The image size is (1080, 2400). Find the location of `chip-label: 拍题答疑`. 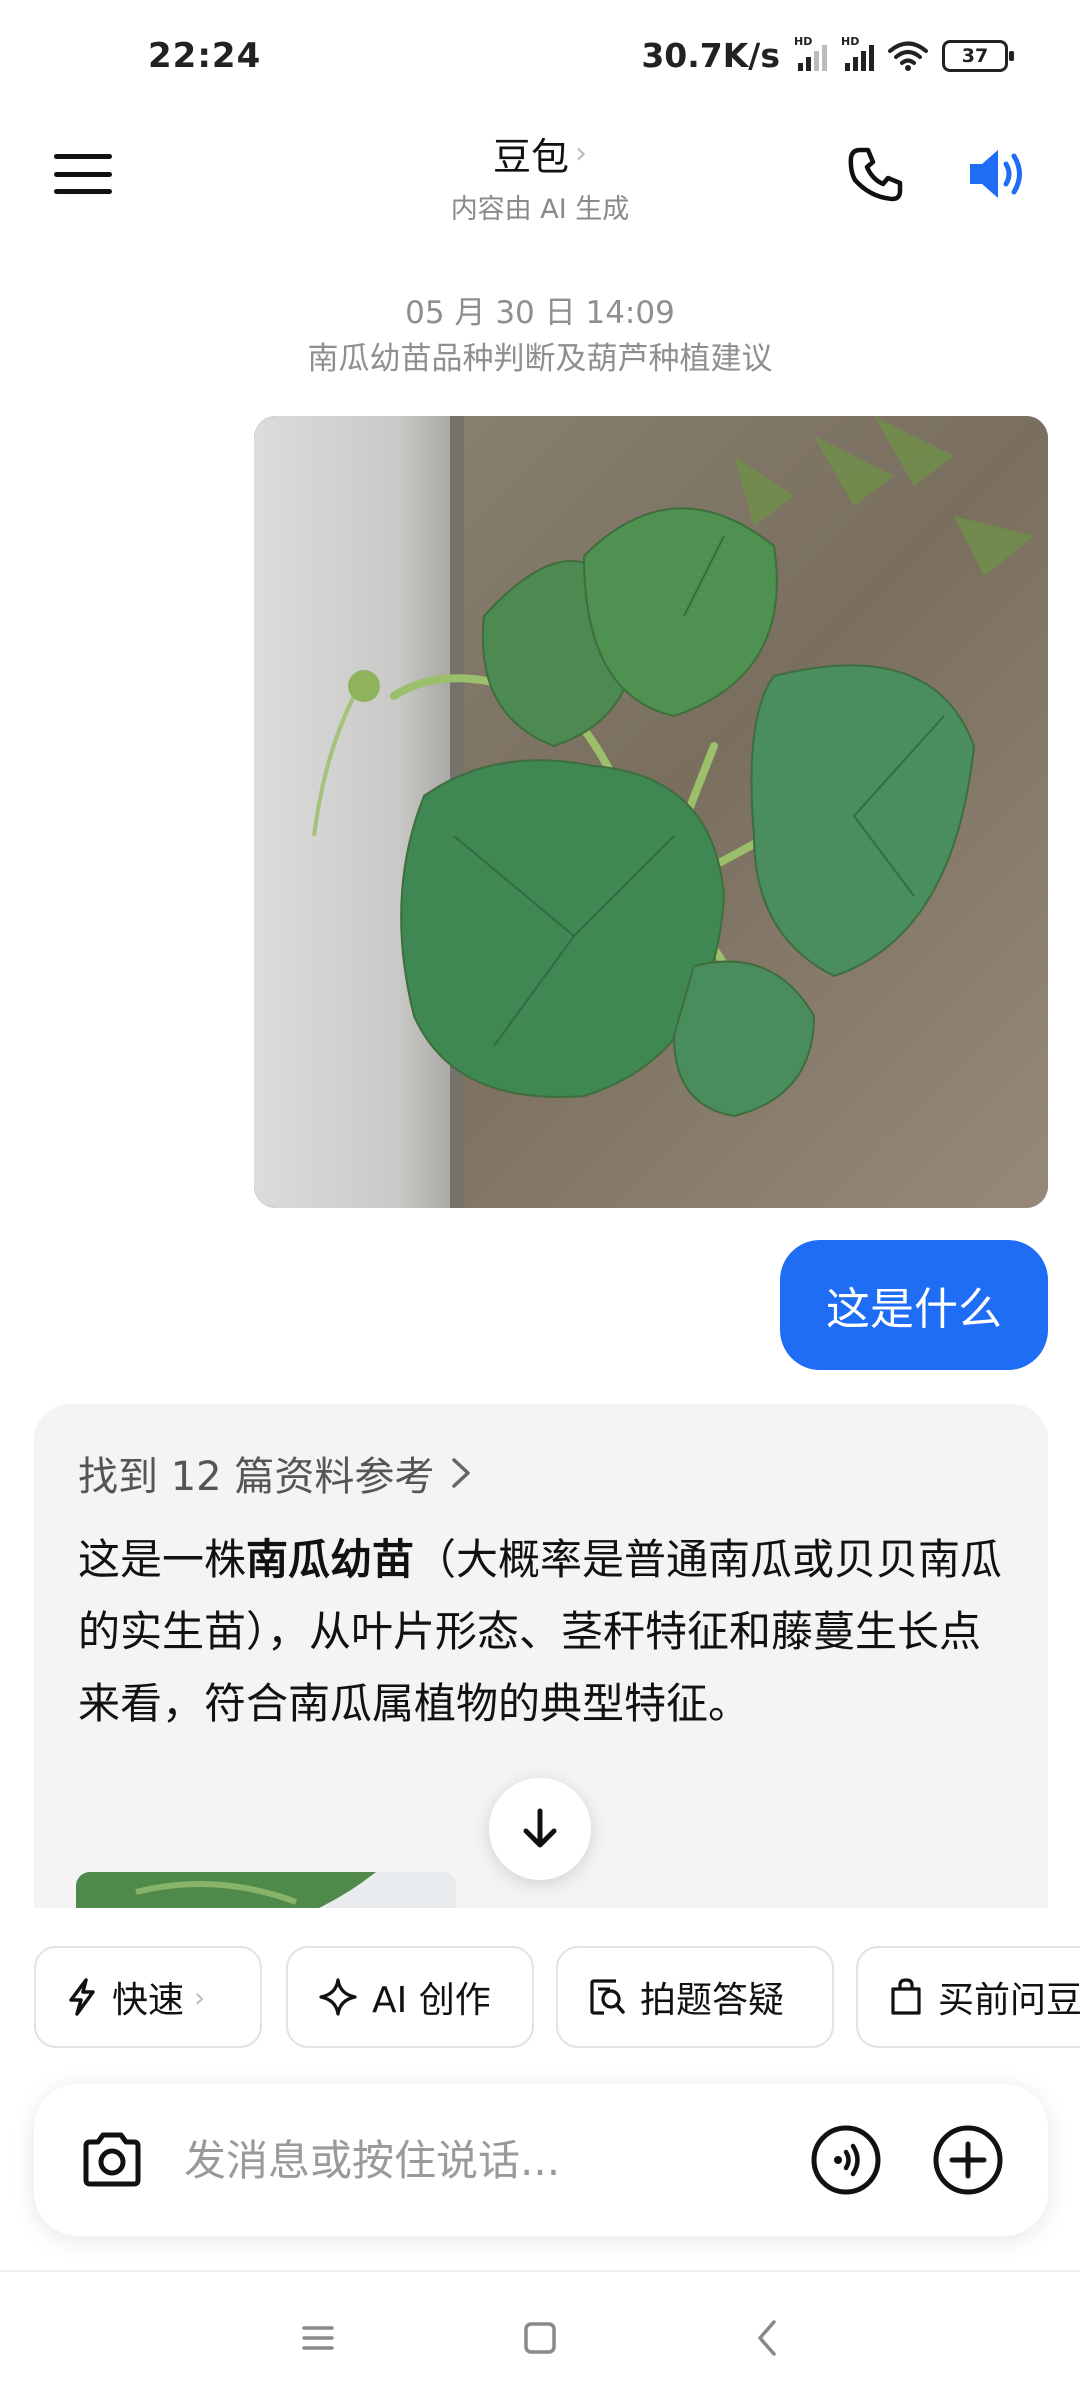

chip-label: 拍题答疑 is located at coordinates (712, 2000).